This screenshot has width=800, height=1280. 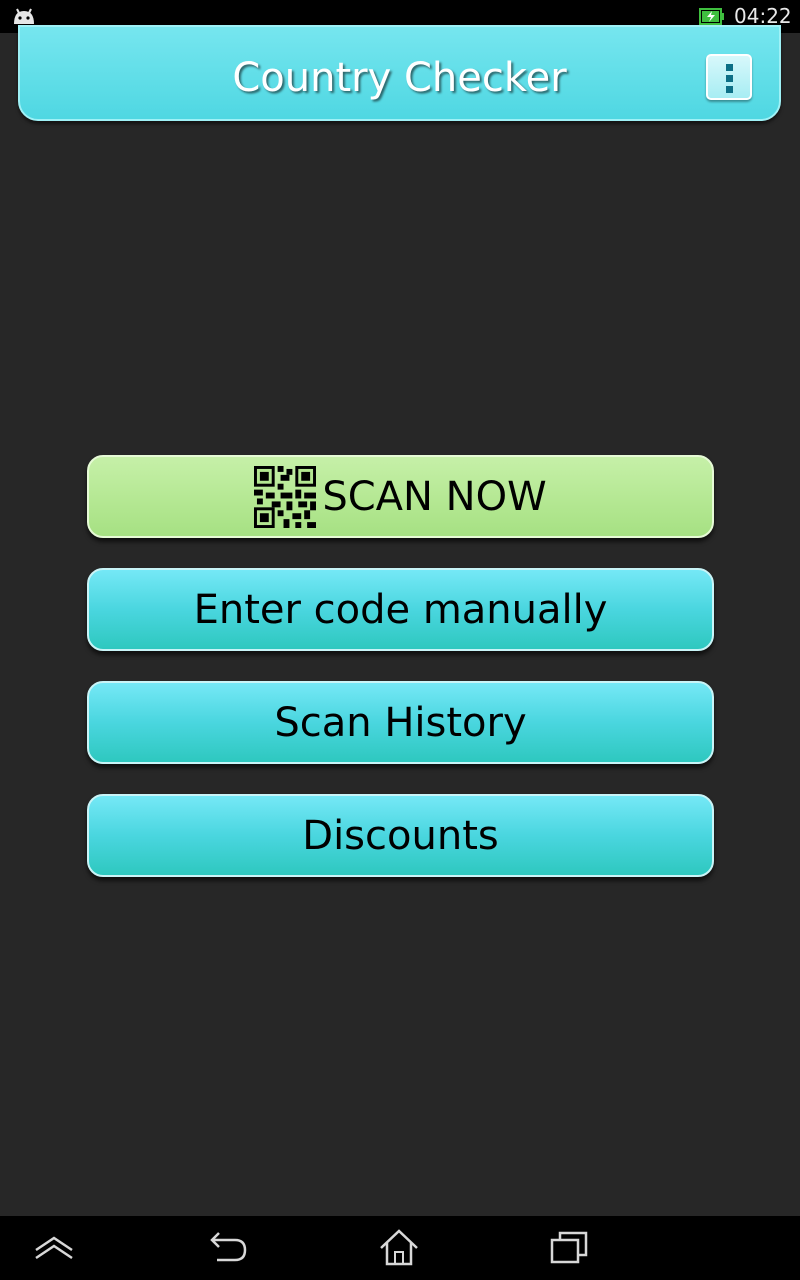 I want to click on app-title: Country Checker, so click(x=399, y=78).